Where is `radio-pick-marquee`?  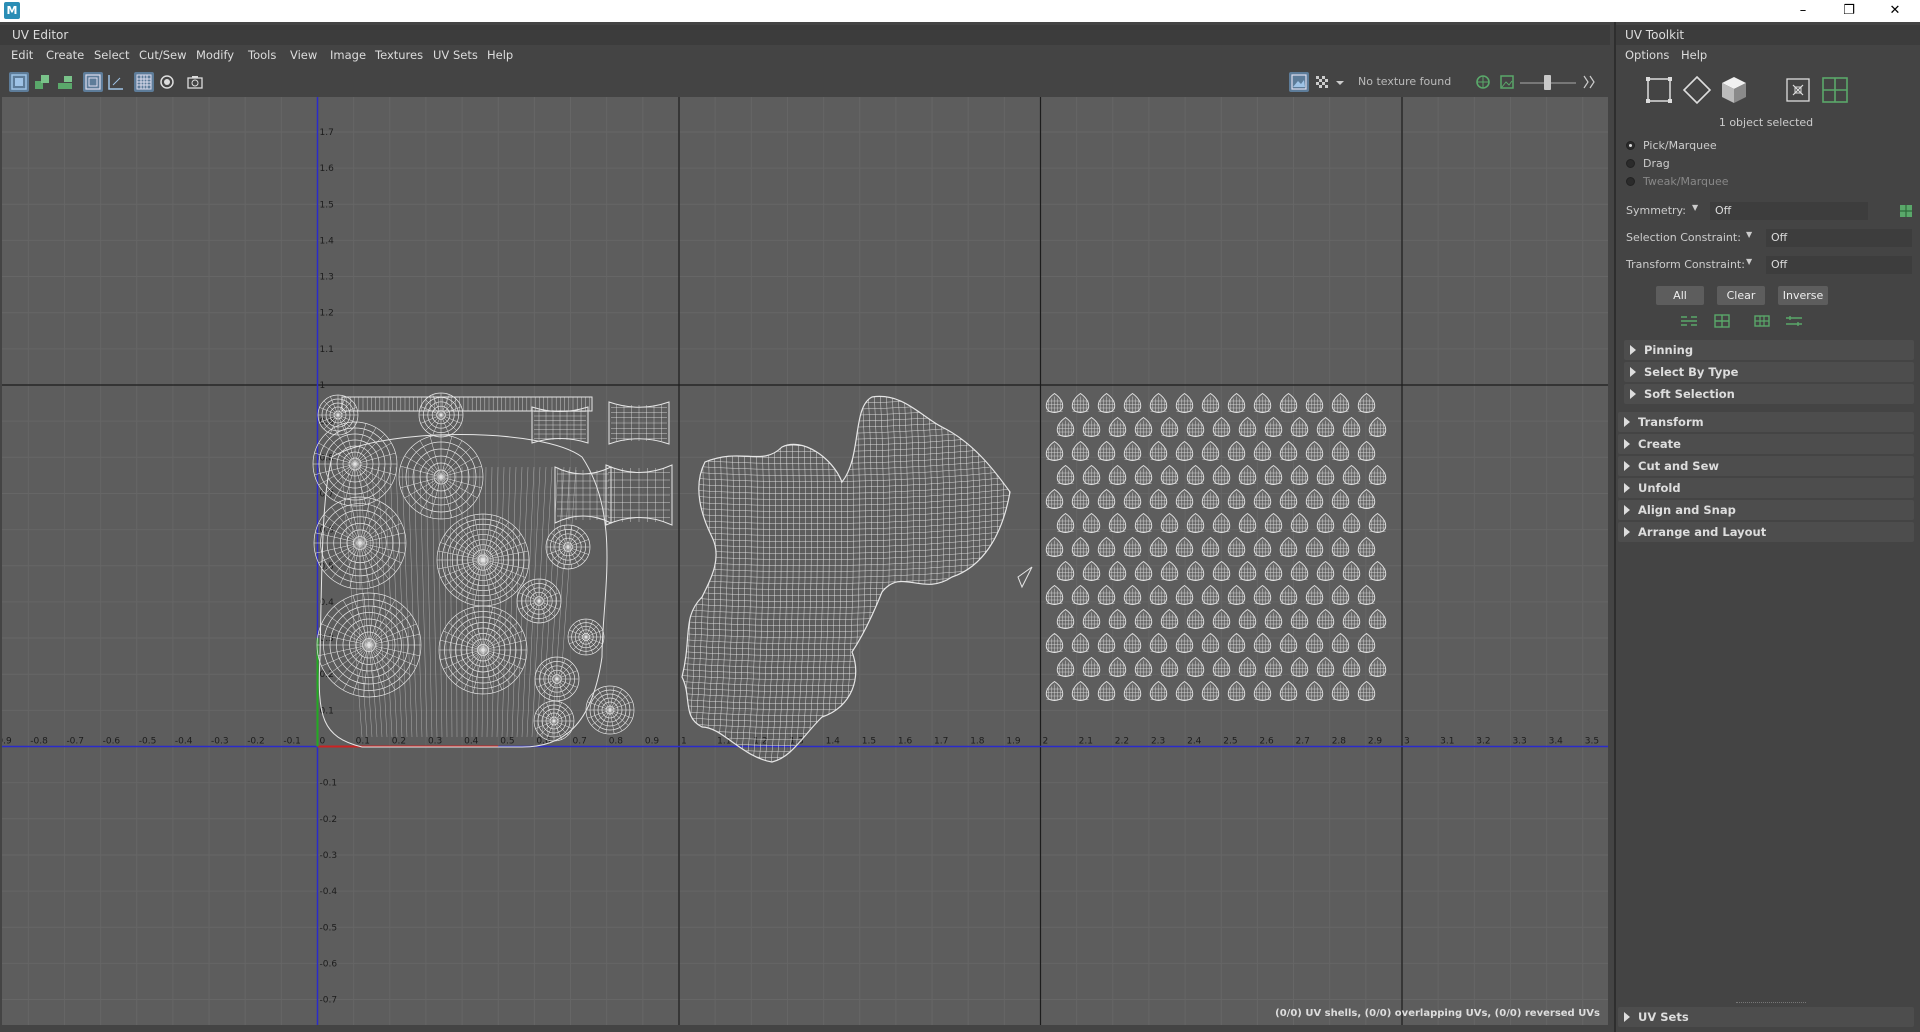
radio-pick-marquee is located at coordinates (1630, 145).